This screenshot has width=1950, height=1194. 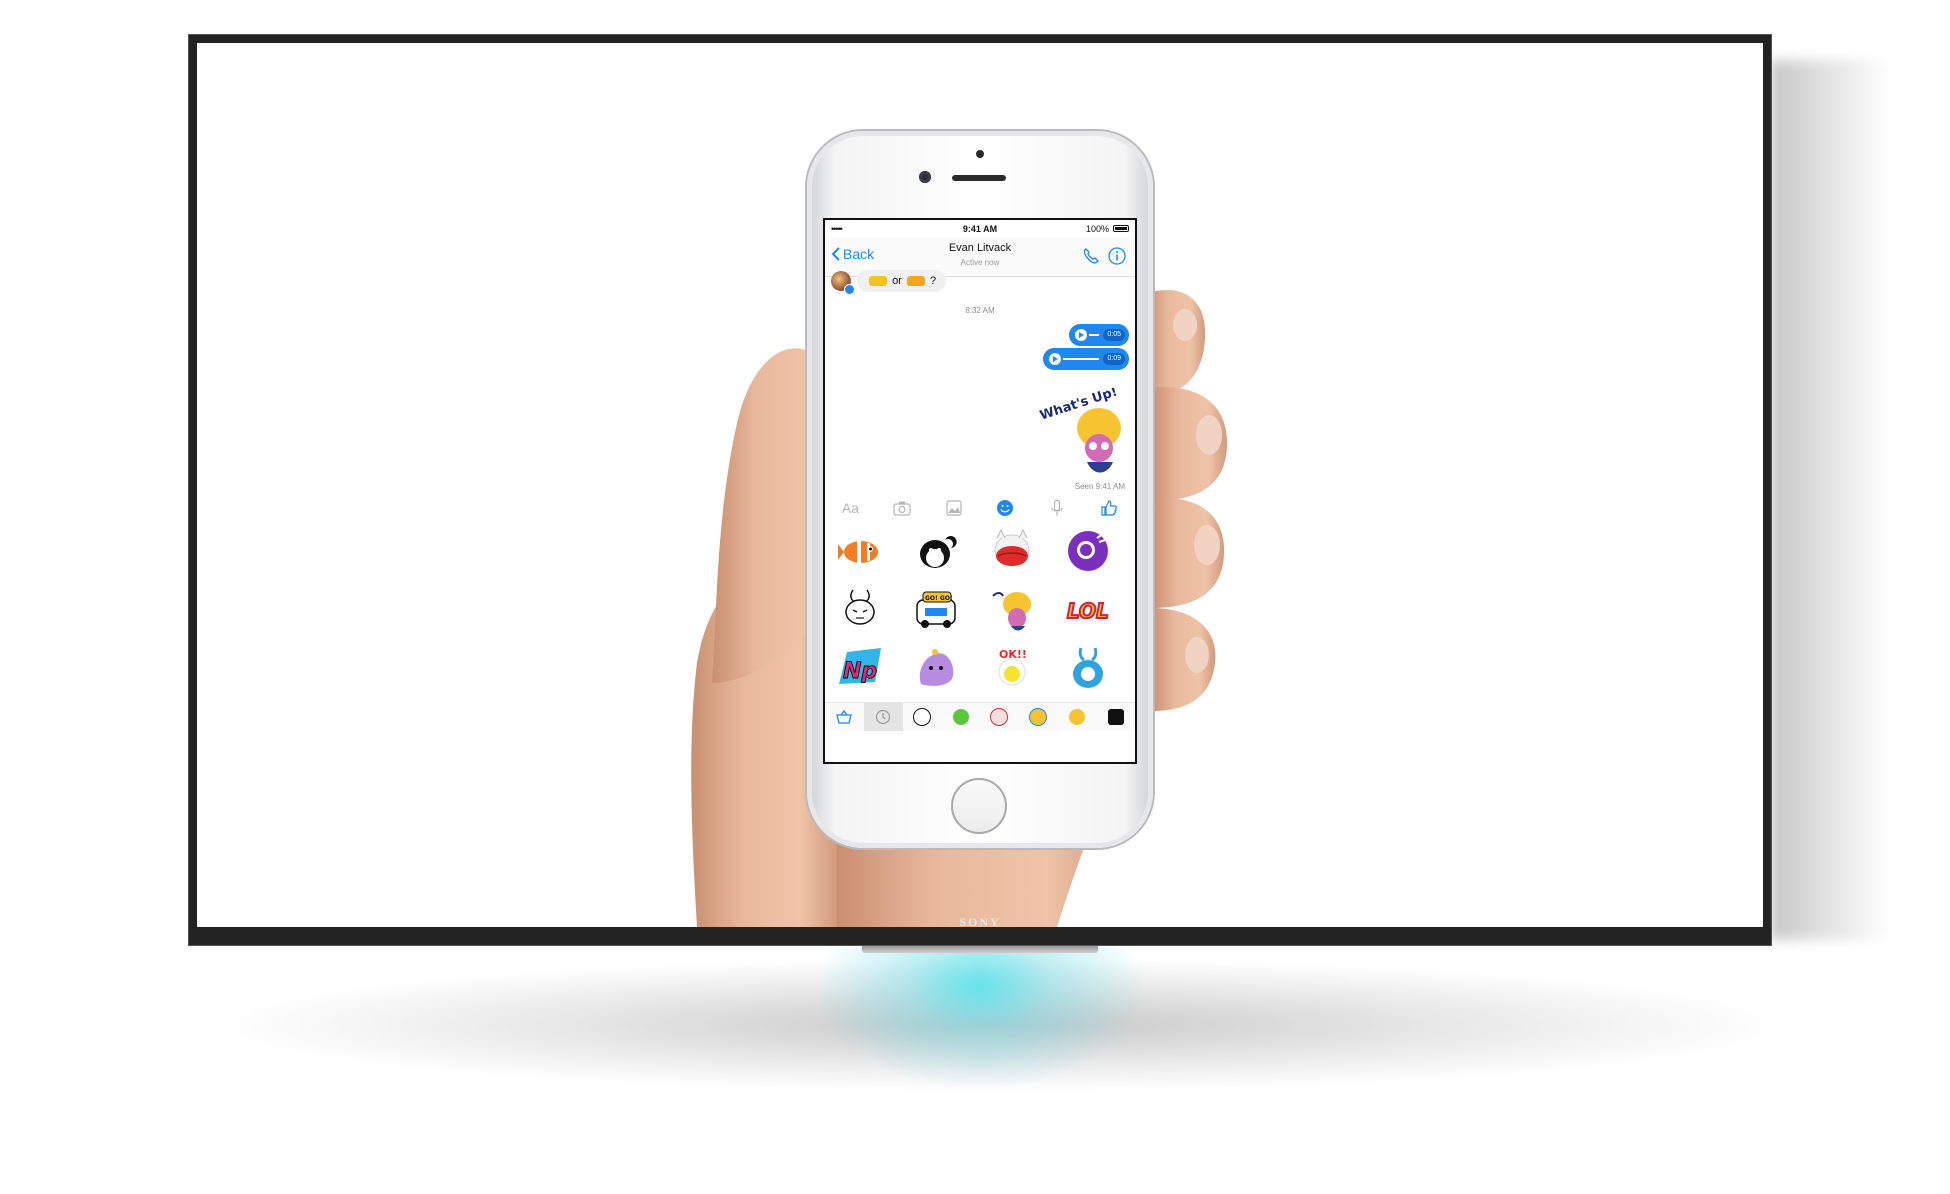 What do you see at coordinates (1057, 508) in the screenshot?
I see `microphone-icon` at bounding box center [1057, 508].